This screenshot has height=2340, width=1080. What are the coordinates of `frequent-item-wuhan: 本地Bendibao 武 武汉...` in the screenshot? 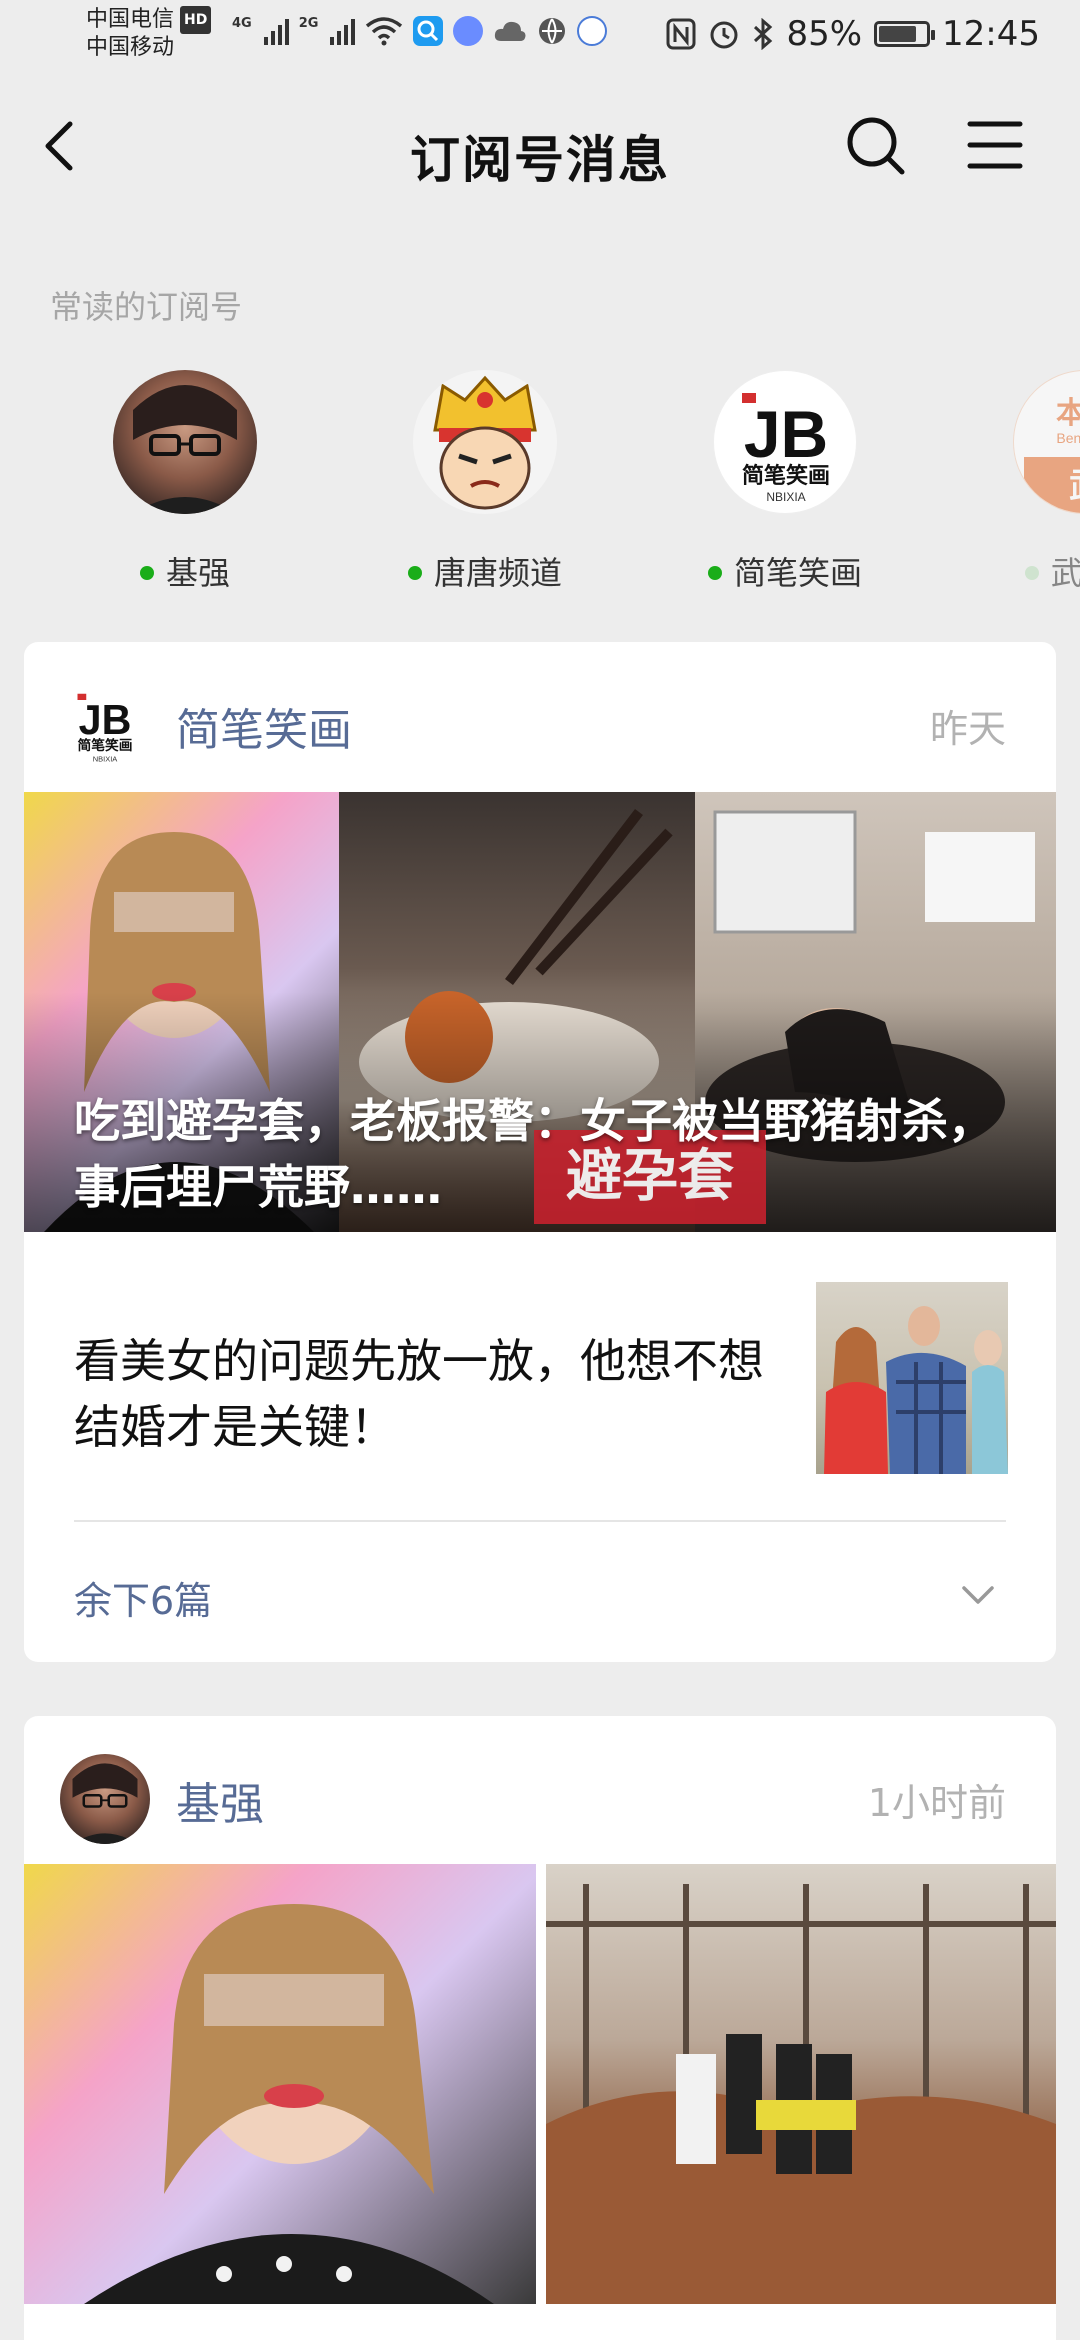 It's located at (1012, 482).